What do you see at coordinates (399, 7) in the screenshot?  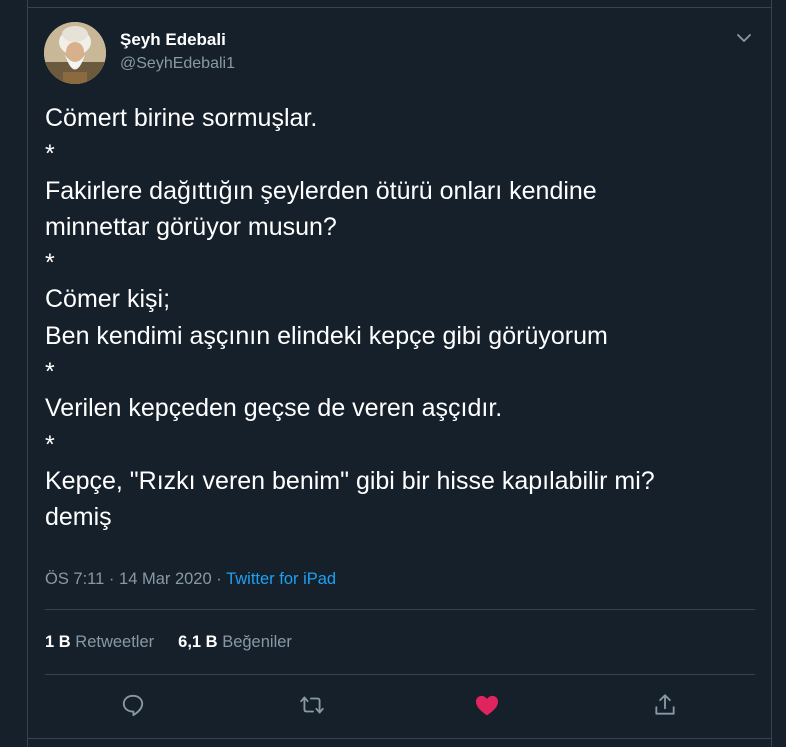 I see `top-divider` at bounding box center [399, 7].